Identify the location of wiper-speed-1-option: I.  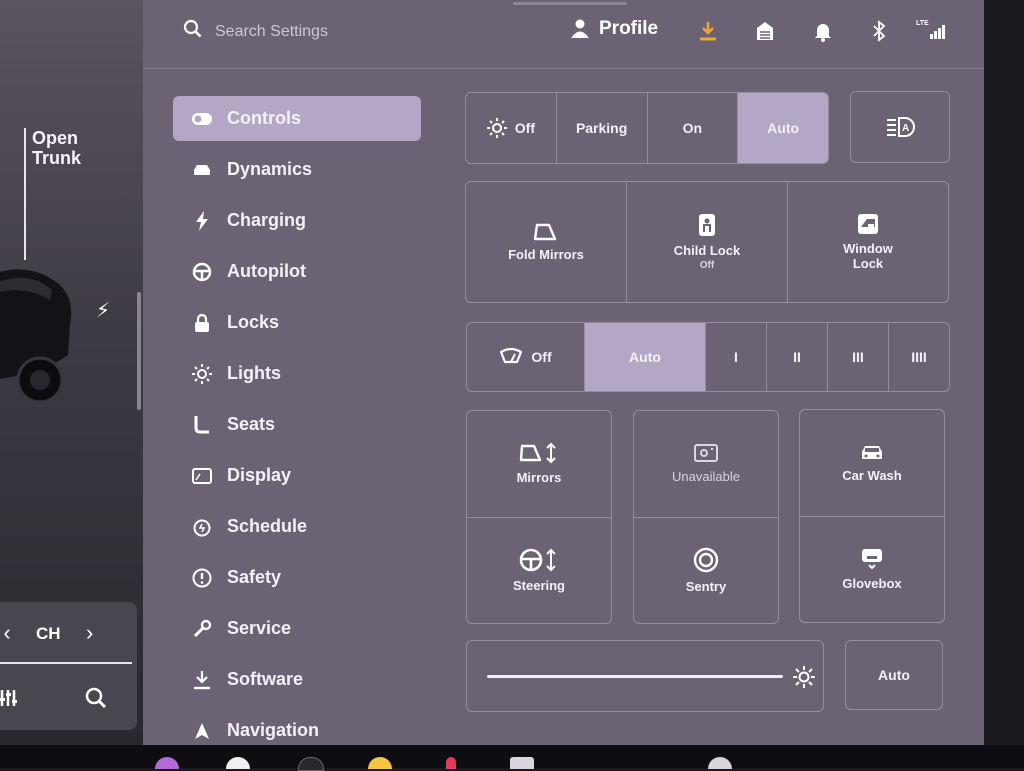
(736, 357).